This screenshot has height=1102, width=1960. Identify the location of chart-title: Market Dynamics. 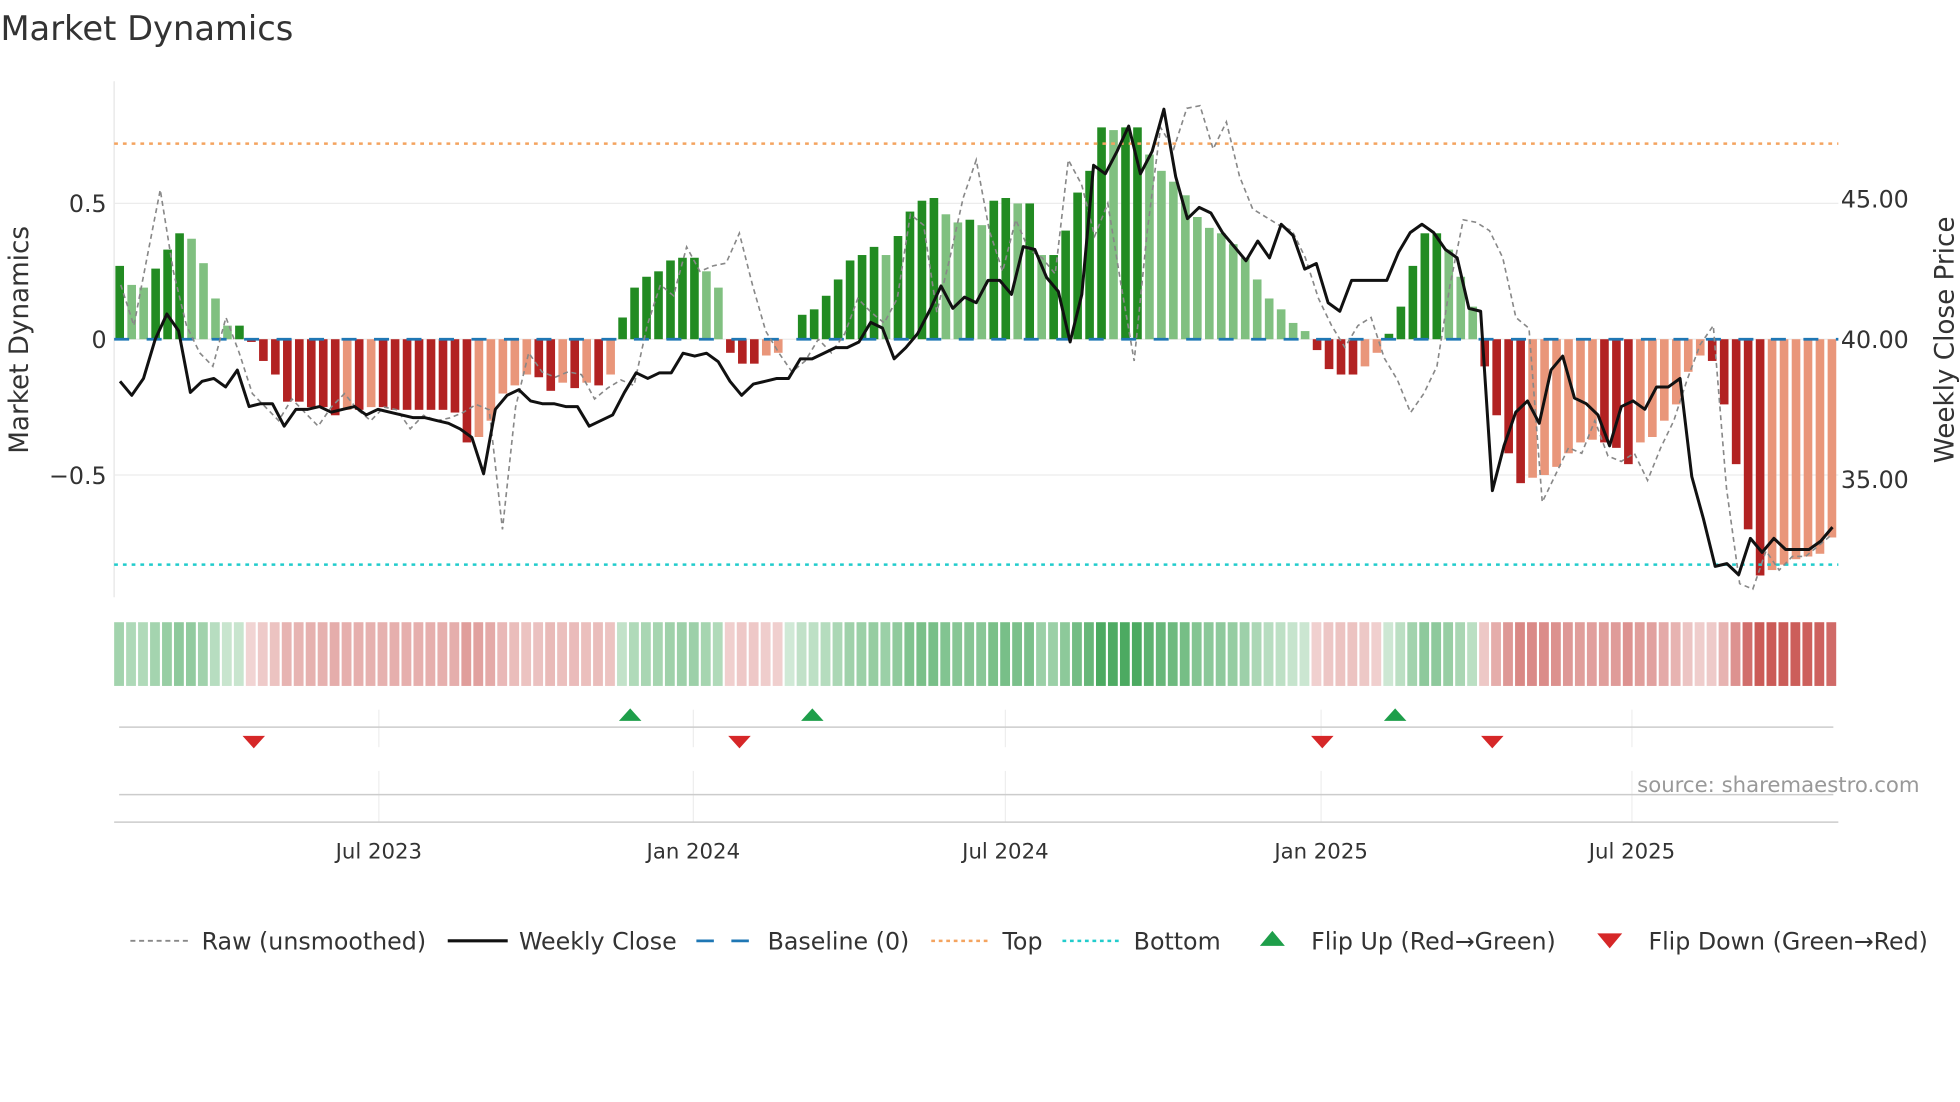
(146, 28).